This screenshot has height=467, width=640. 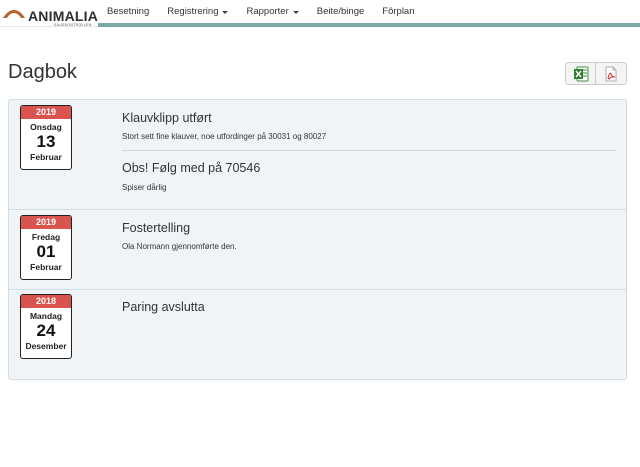 What do you see at coordinates (179, 246) in the screenshot?
I see `entry-description: Ola Normann gjennomførte den.` at bounding box center [179, 246].